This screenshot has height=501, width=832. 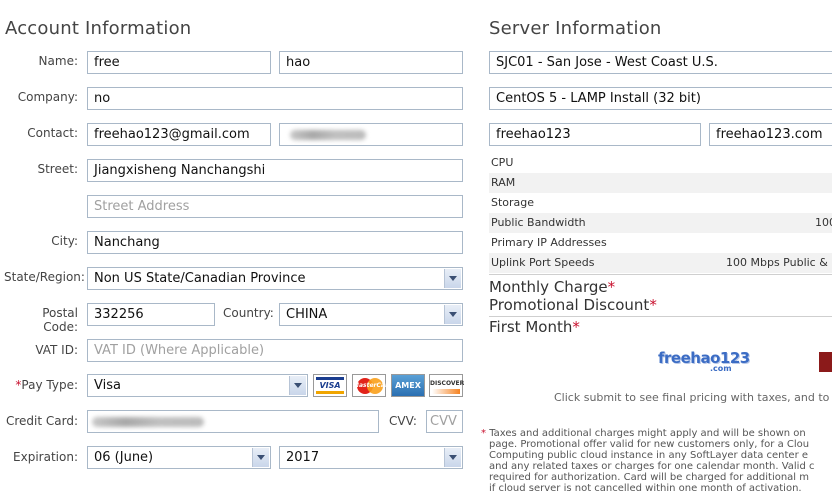 What do you see at coordinates (330, 385) in the screenshot?
I see `visa-card-icon: VISA` at bounding box center [330, 385].